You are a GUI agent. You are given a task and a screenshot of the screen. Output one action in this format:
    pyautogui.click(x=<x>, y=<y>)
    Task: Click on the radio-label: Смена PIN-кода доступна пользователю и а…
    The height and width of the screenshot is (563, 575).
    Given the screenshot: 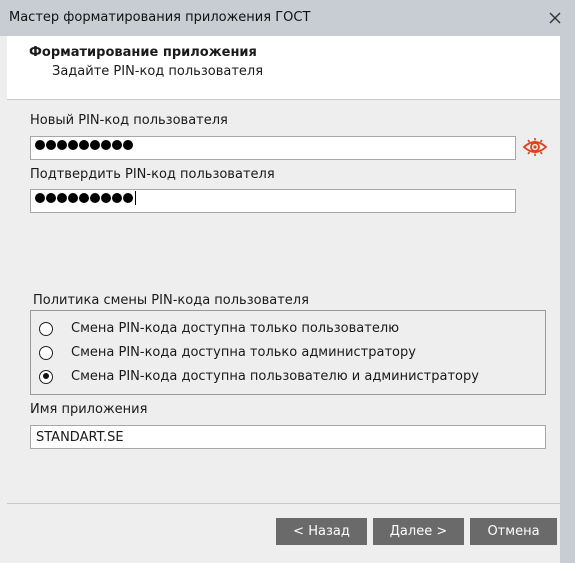 What is the action you would take?
    pyautogui.click(x=275, y=376)
    